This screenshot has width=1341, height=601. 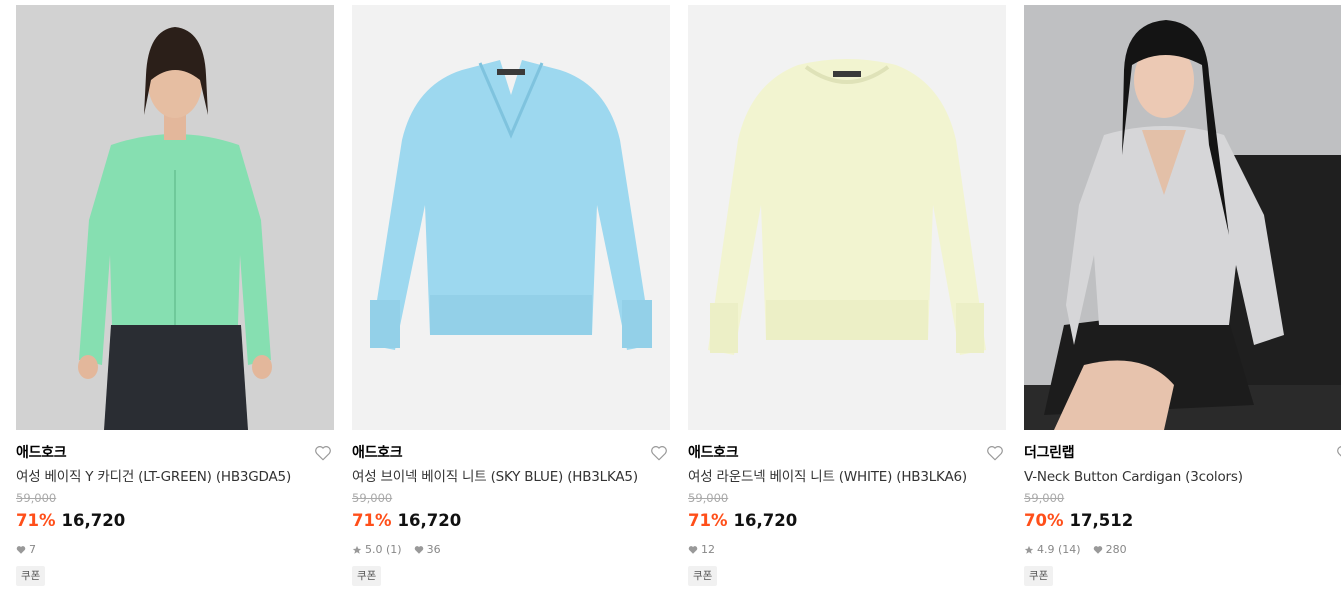 I want to click on like-count: 12, so click(x=708, y=549).